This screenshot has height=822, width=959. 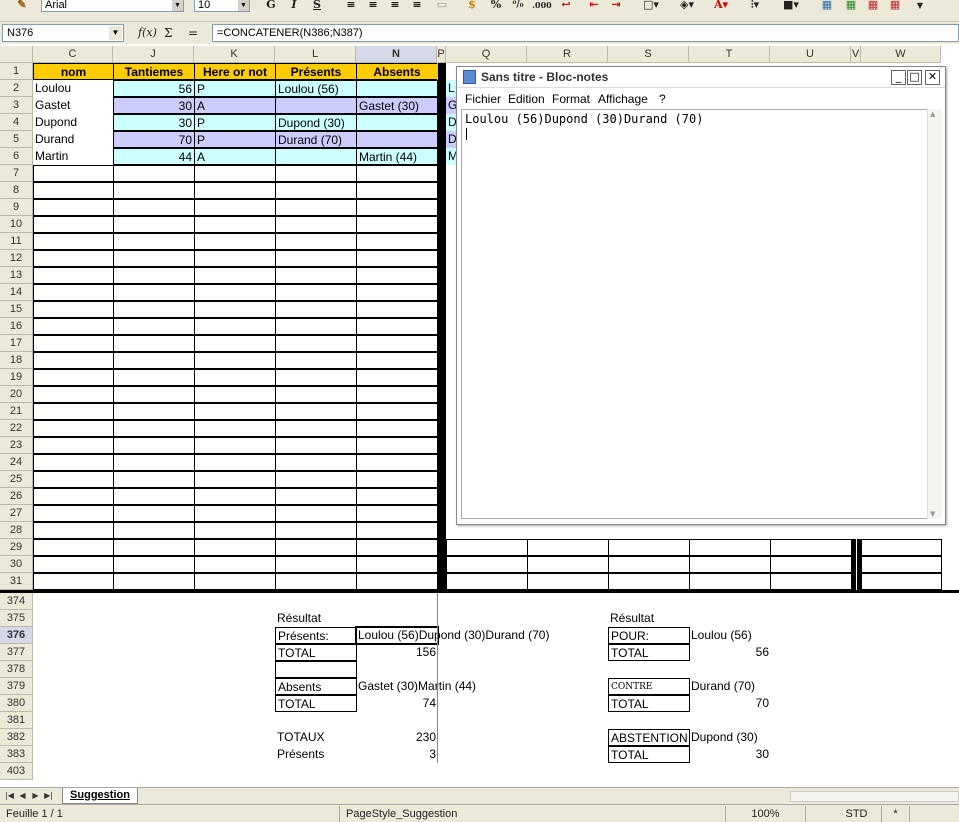 I want to click on name-cell: Durand, so click(x=73, y=139).